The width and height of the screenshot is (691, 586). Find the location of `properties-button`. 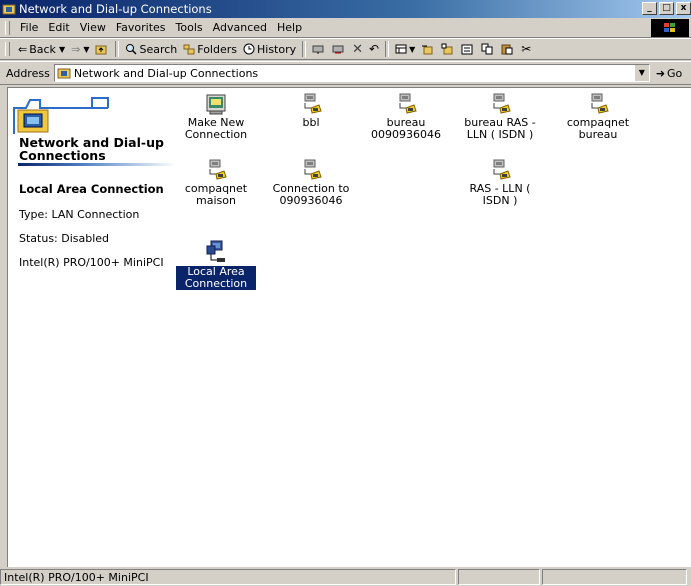

properties-button is located at coordinates (468, 49).